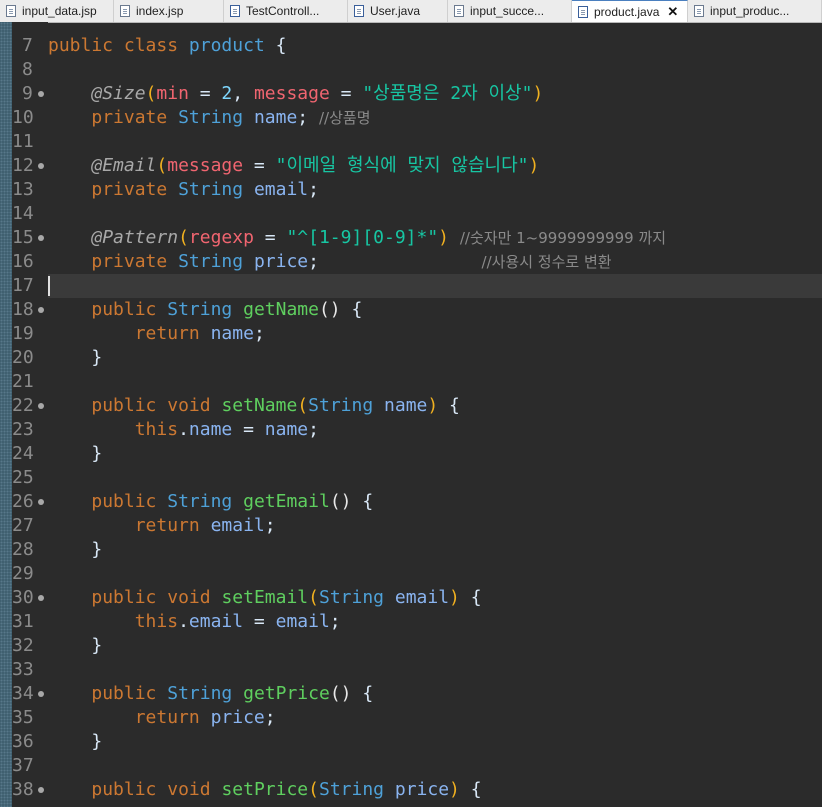 The width and height of the screenshot is (822, 807). What do you see at coordinates (232, 693) in the screenshot?
I see `code-line: public String getPrice() {` at bounding box center [232, 693].